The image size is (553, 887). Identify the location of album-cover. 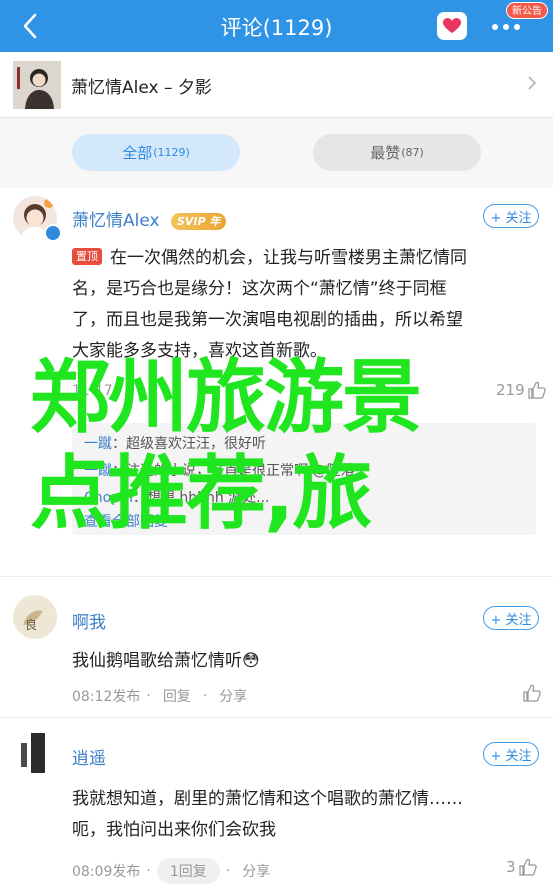
(37, 85).